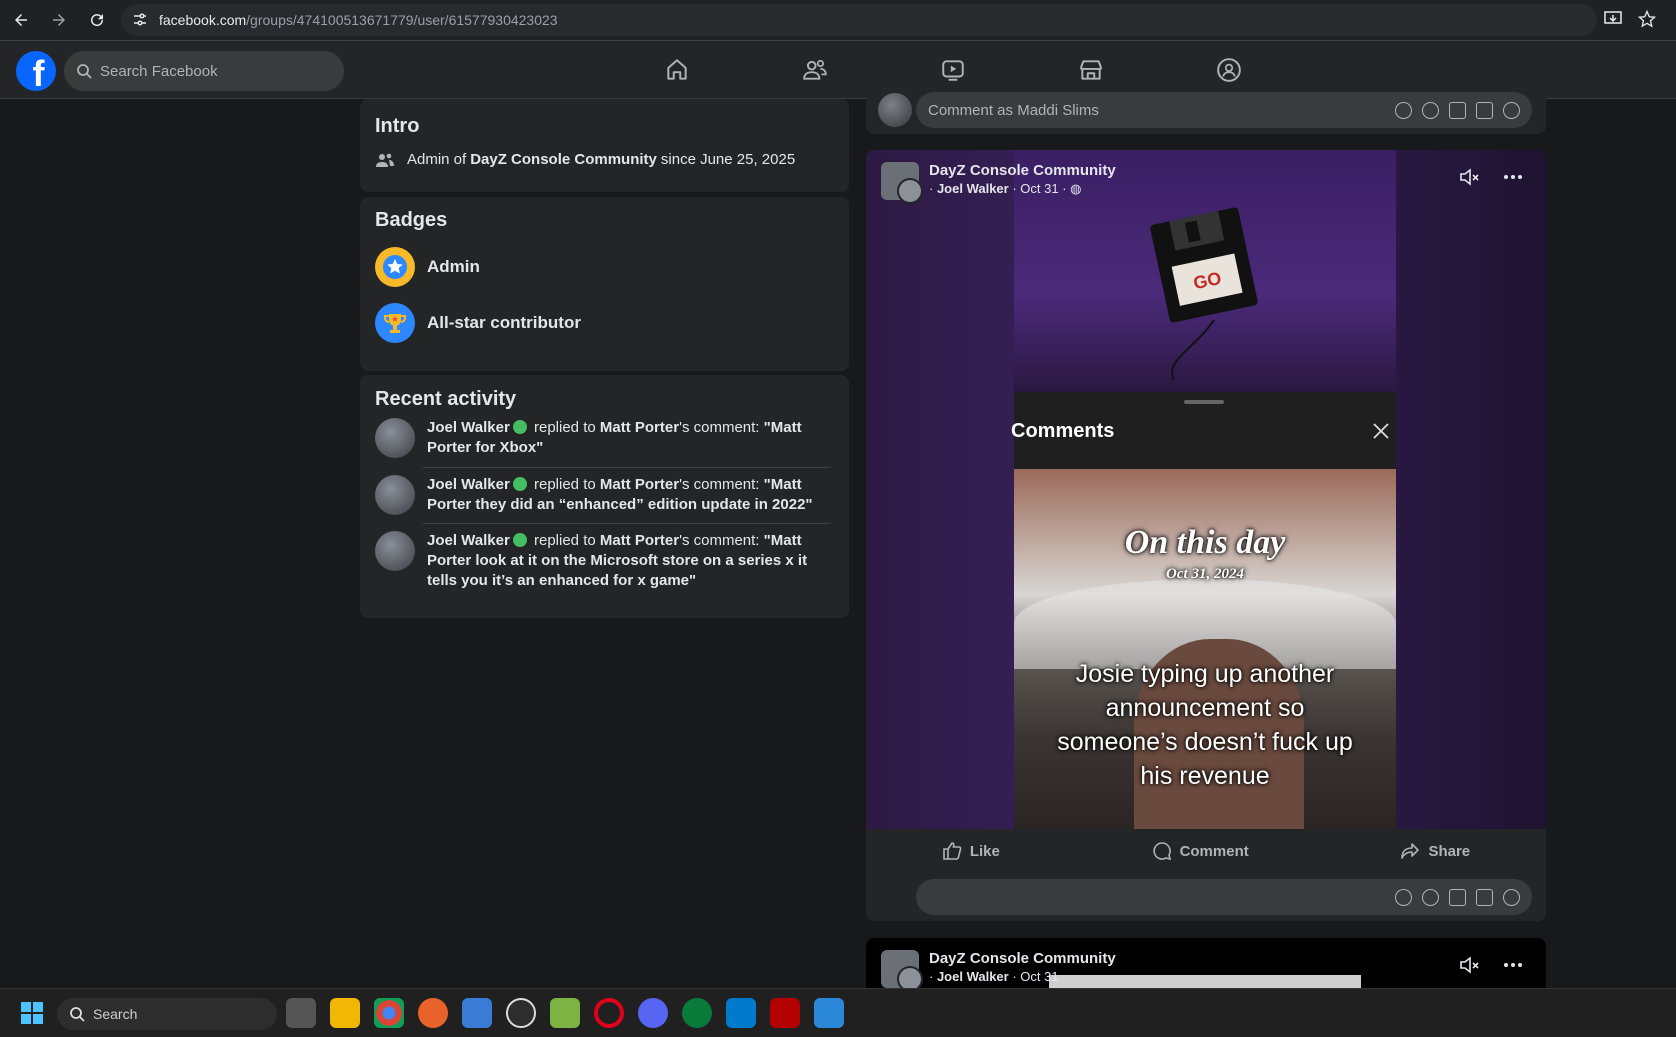 This screenshot has width=1676, height=1037. What do you see at coordinates (36, 71) in the screenshot?
I see `facebook-logo: f` at bounding box center [36, 71].